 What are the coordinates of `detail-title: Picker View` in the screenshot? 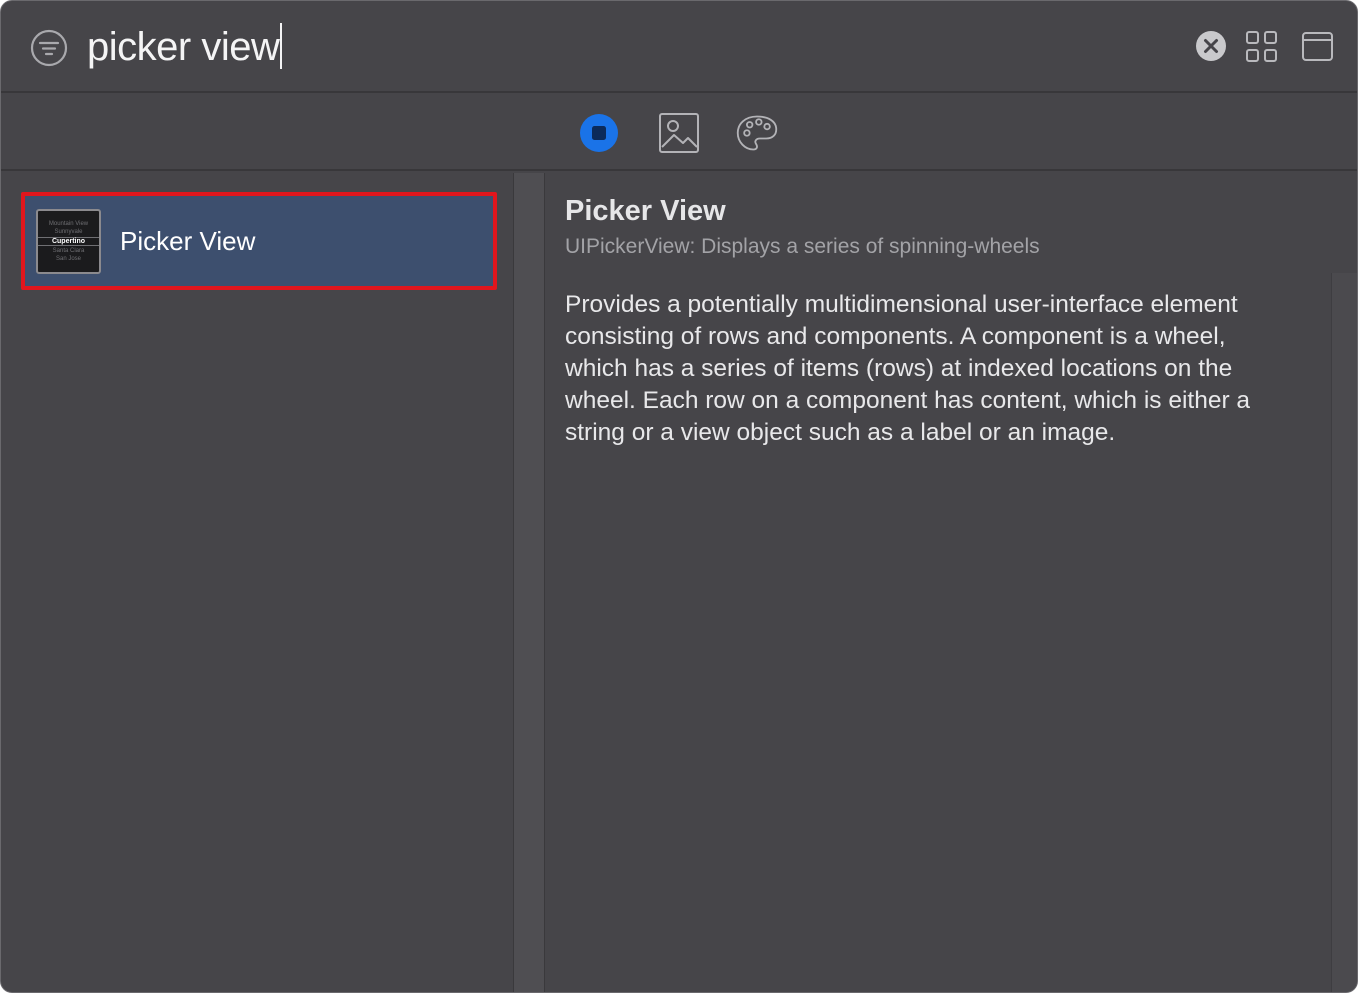 It's located at (645, 211).